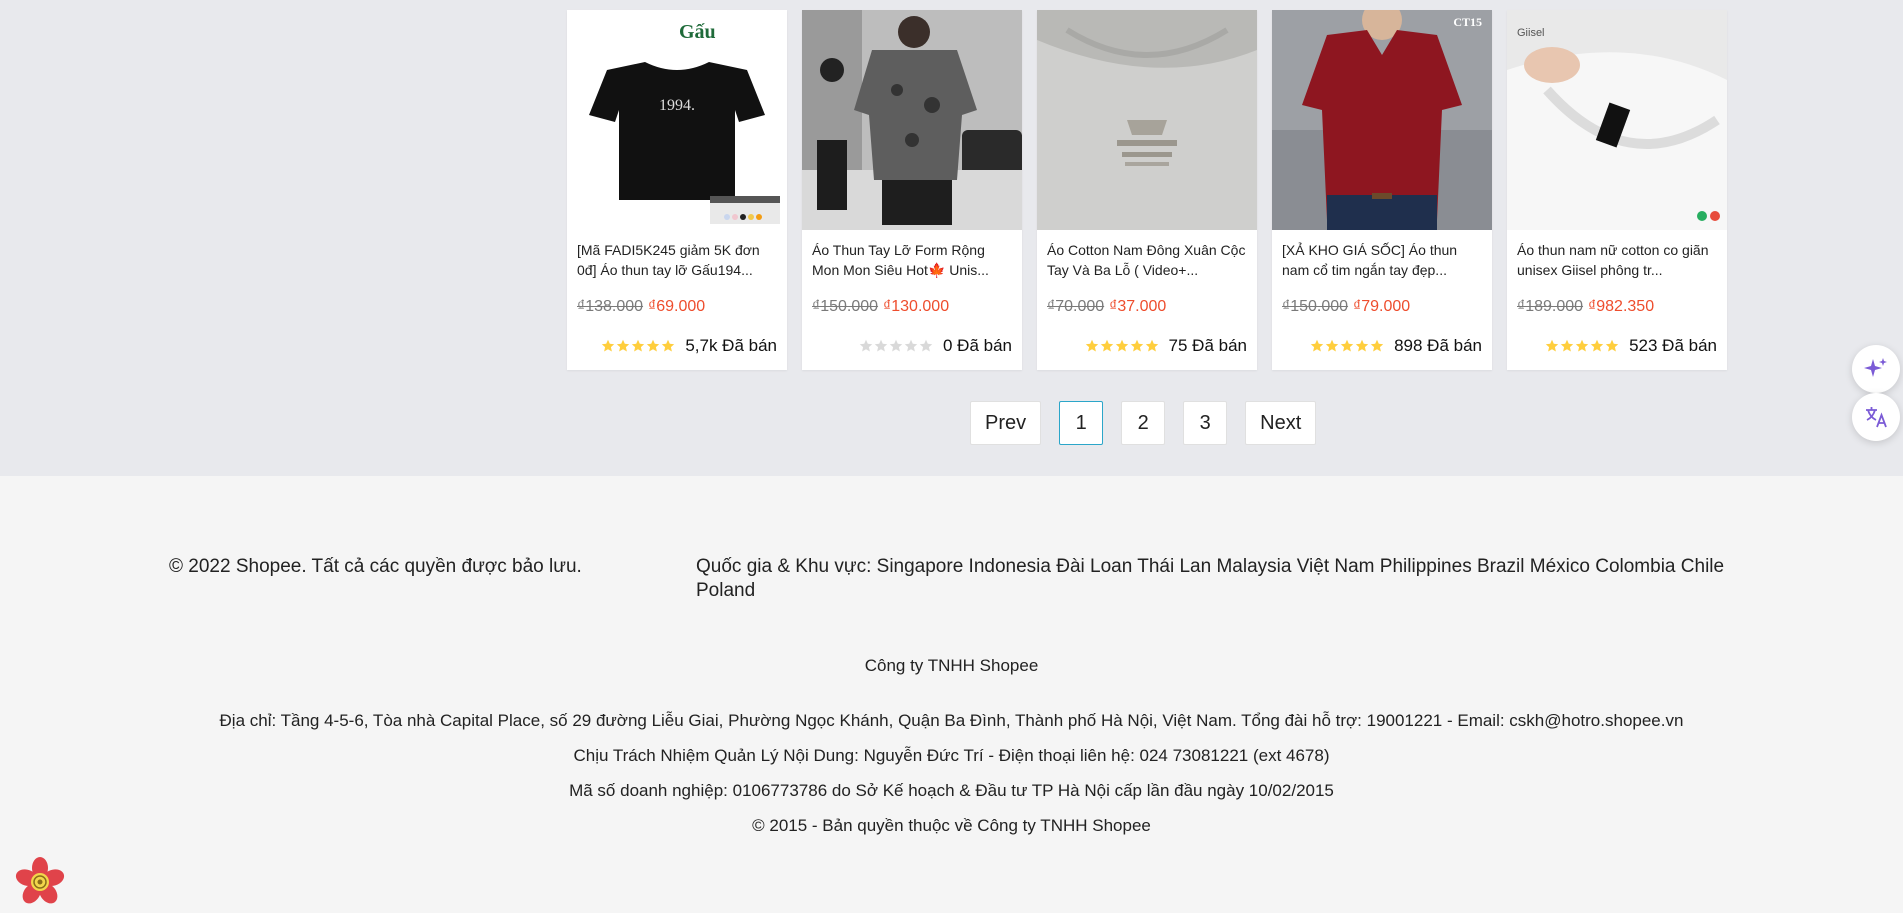 This screenshot has width=1903, height=913. Describe the element at coordinates (1428, 566) in the screenshot. I see `country-link: Philippines` at that location.